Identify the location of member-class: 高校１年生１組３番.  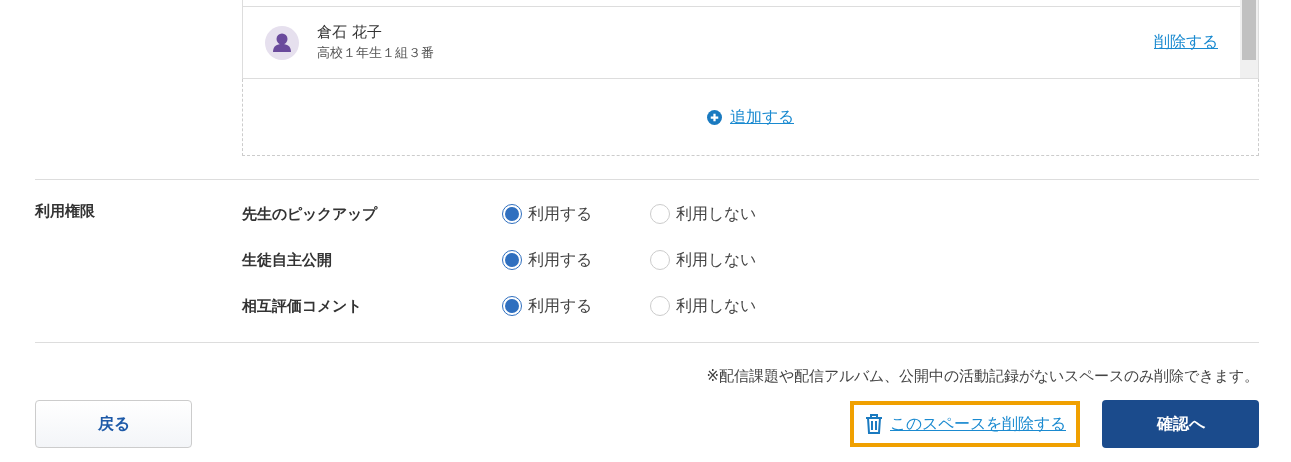
(376, 53).